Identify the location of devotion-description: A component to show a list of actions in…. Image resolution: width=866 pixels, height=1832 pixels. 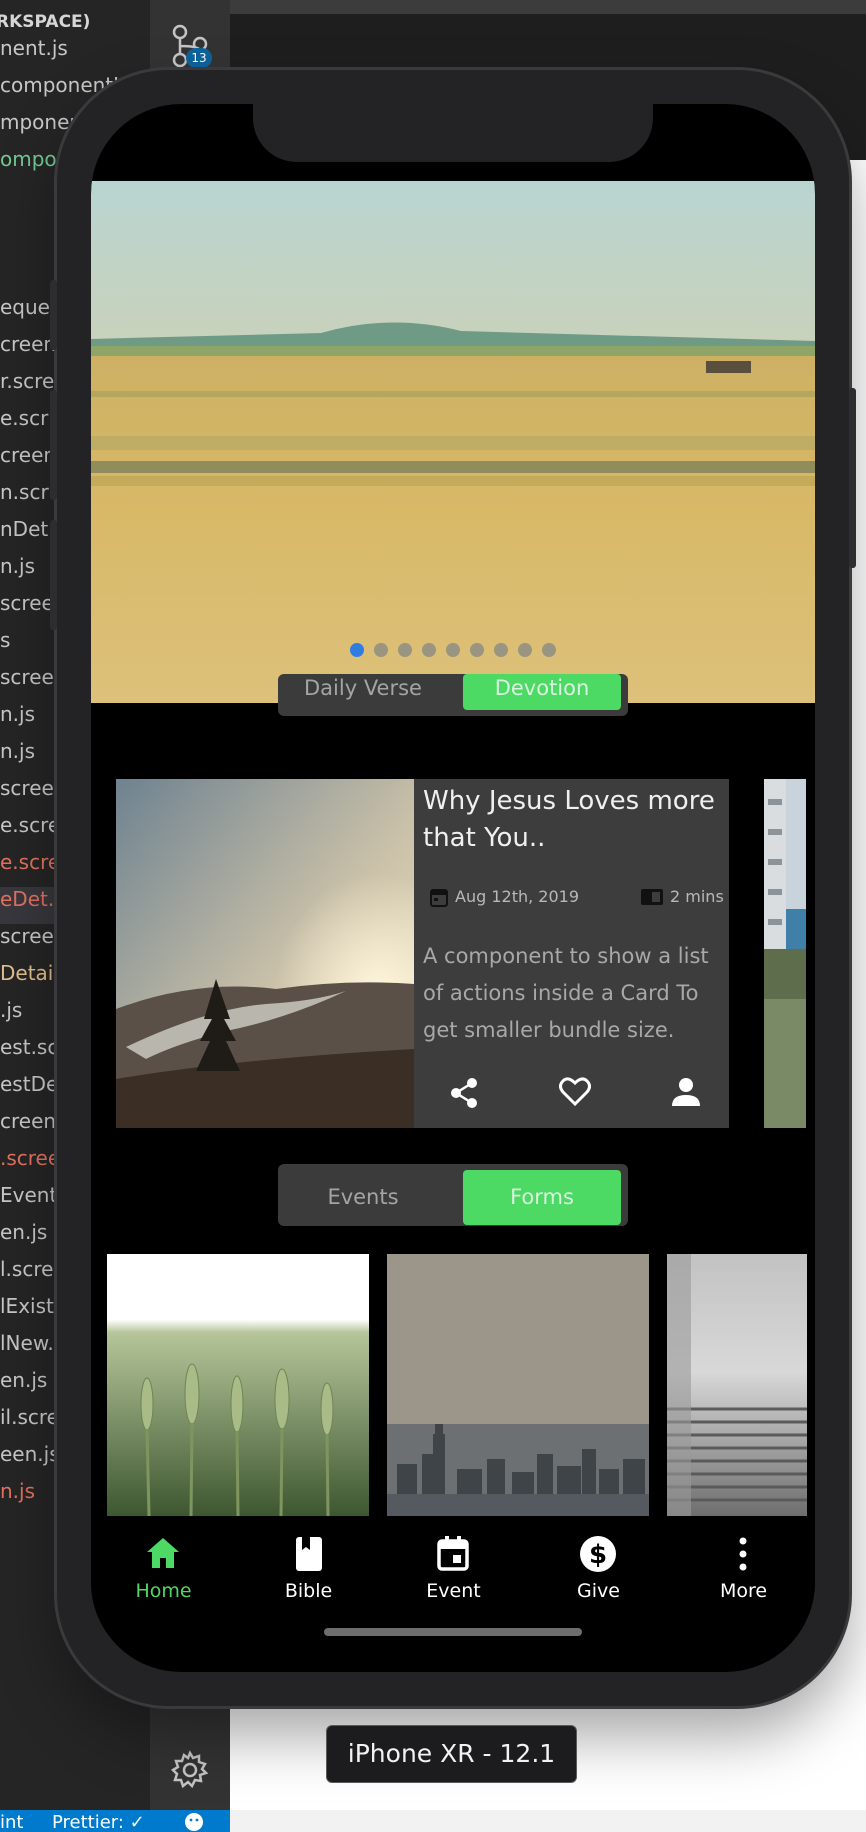
(566, 993).